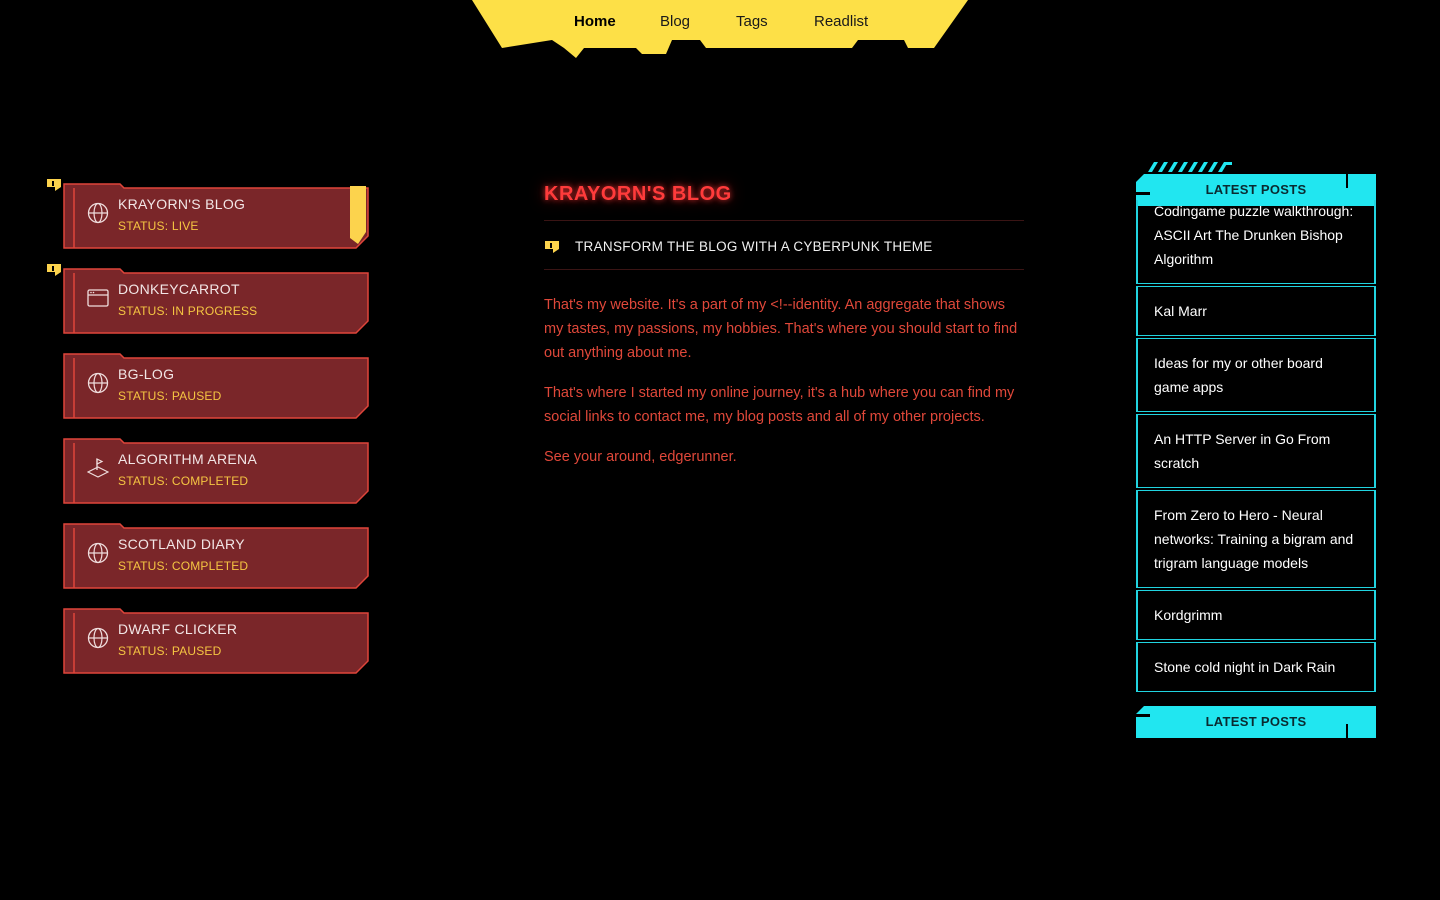 This screenshot has width=1440, height=900. I want to click on nav-home: Home, so click(595, 22).